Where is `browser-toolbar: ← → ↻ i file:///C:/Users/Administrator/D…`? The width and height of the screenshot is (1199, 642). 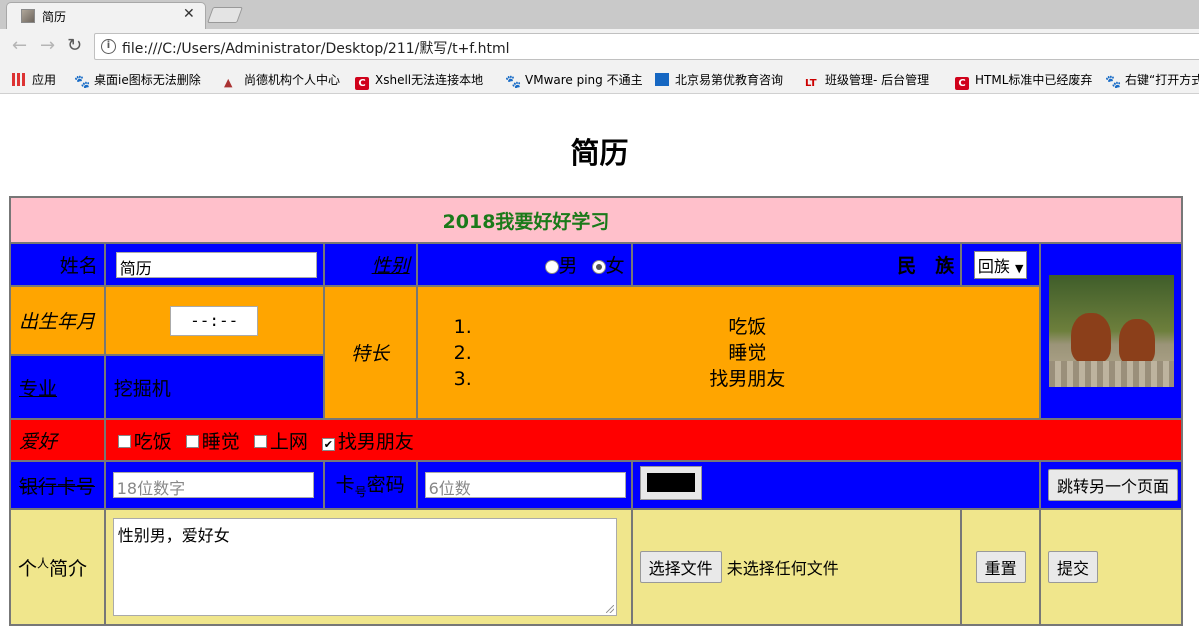 browser-toolbar: ← → ↻ i file:///C:/Users/Administrator/D… is located at coordinates (599, 46).